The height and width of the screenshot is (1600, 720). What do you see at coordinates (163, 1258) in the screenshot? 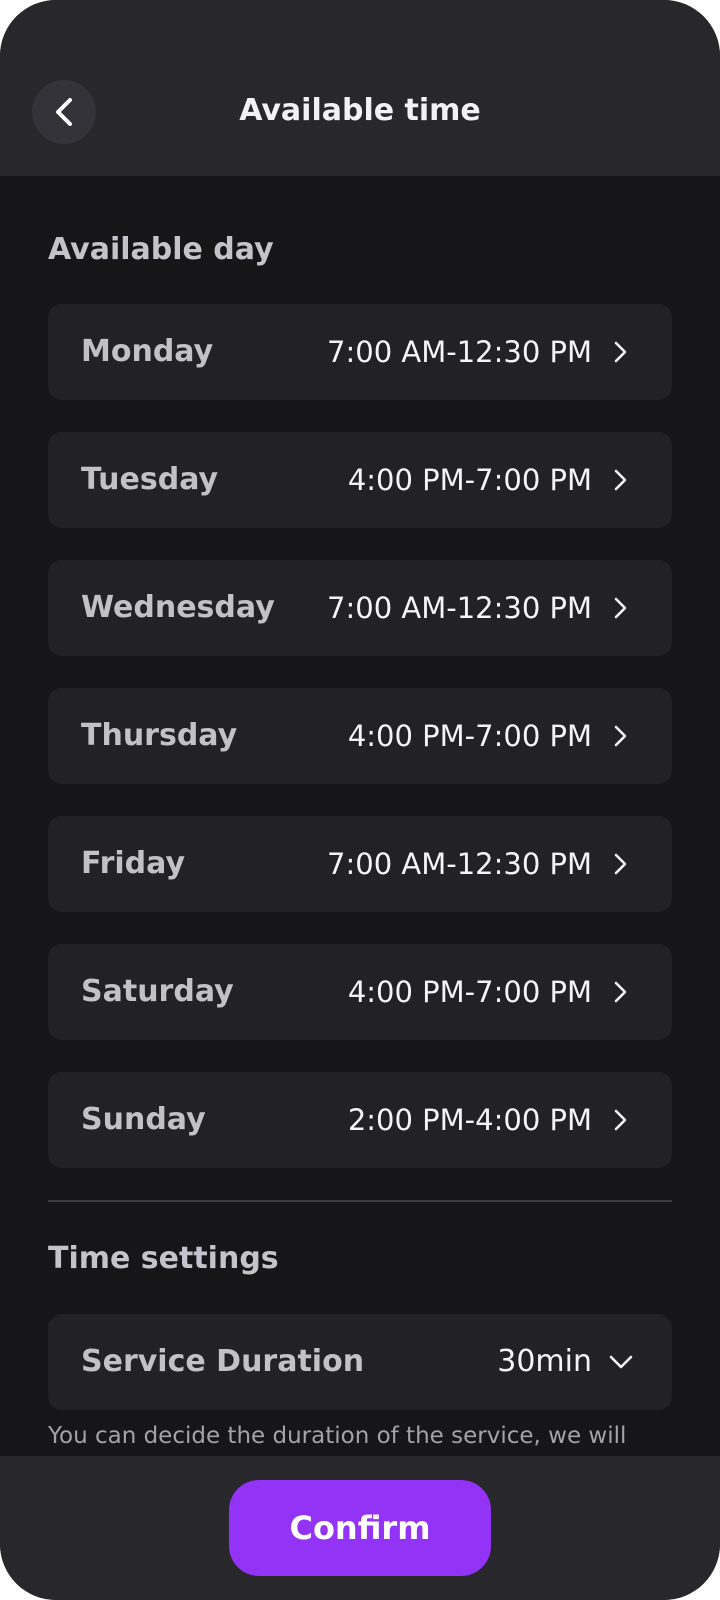
I see `time-settings-heading: Time settings` at bounding box center [163, 1258].